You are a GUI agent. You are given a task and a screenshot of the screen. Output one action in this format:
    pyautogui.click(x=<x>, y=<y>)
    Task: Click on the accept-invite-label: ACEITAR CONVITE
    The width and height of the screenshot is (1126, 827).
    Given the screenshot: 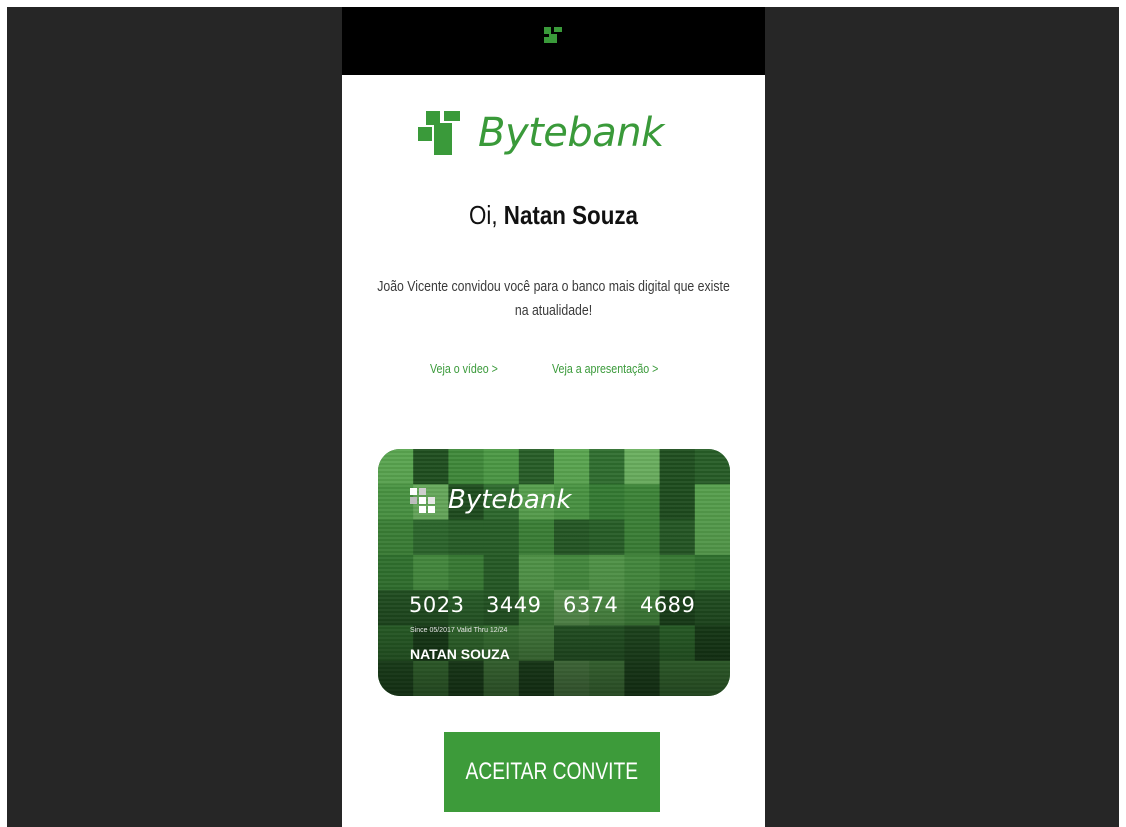 What is the action you would take?
    pyautogui.click(x=552, y=771)
    